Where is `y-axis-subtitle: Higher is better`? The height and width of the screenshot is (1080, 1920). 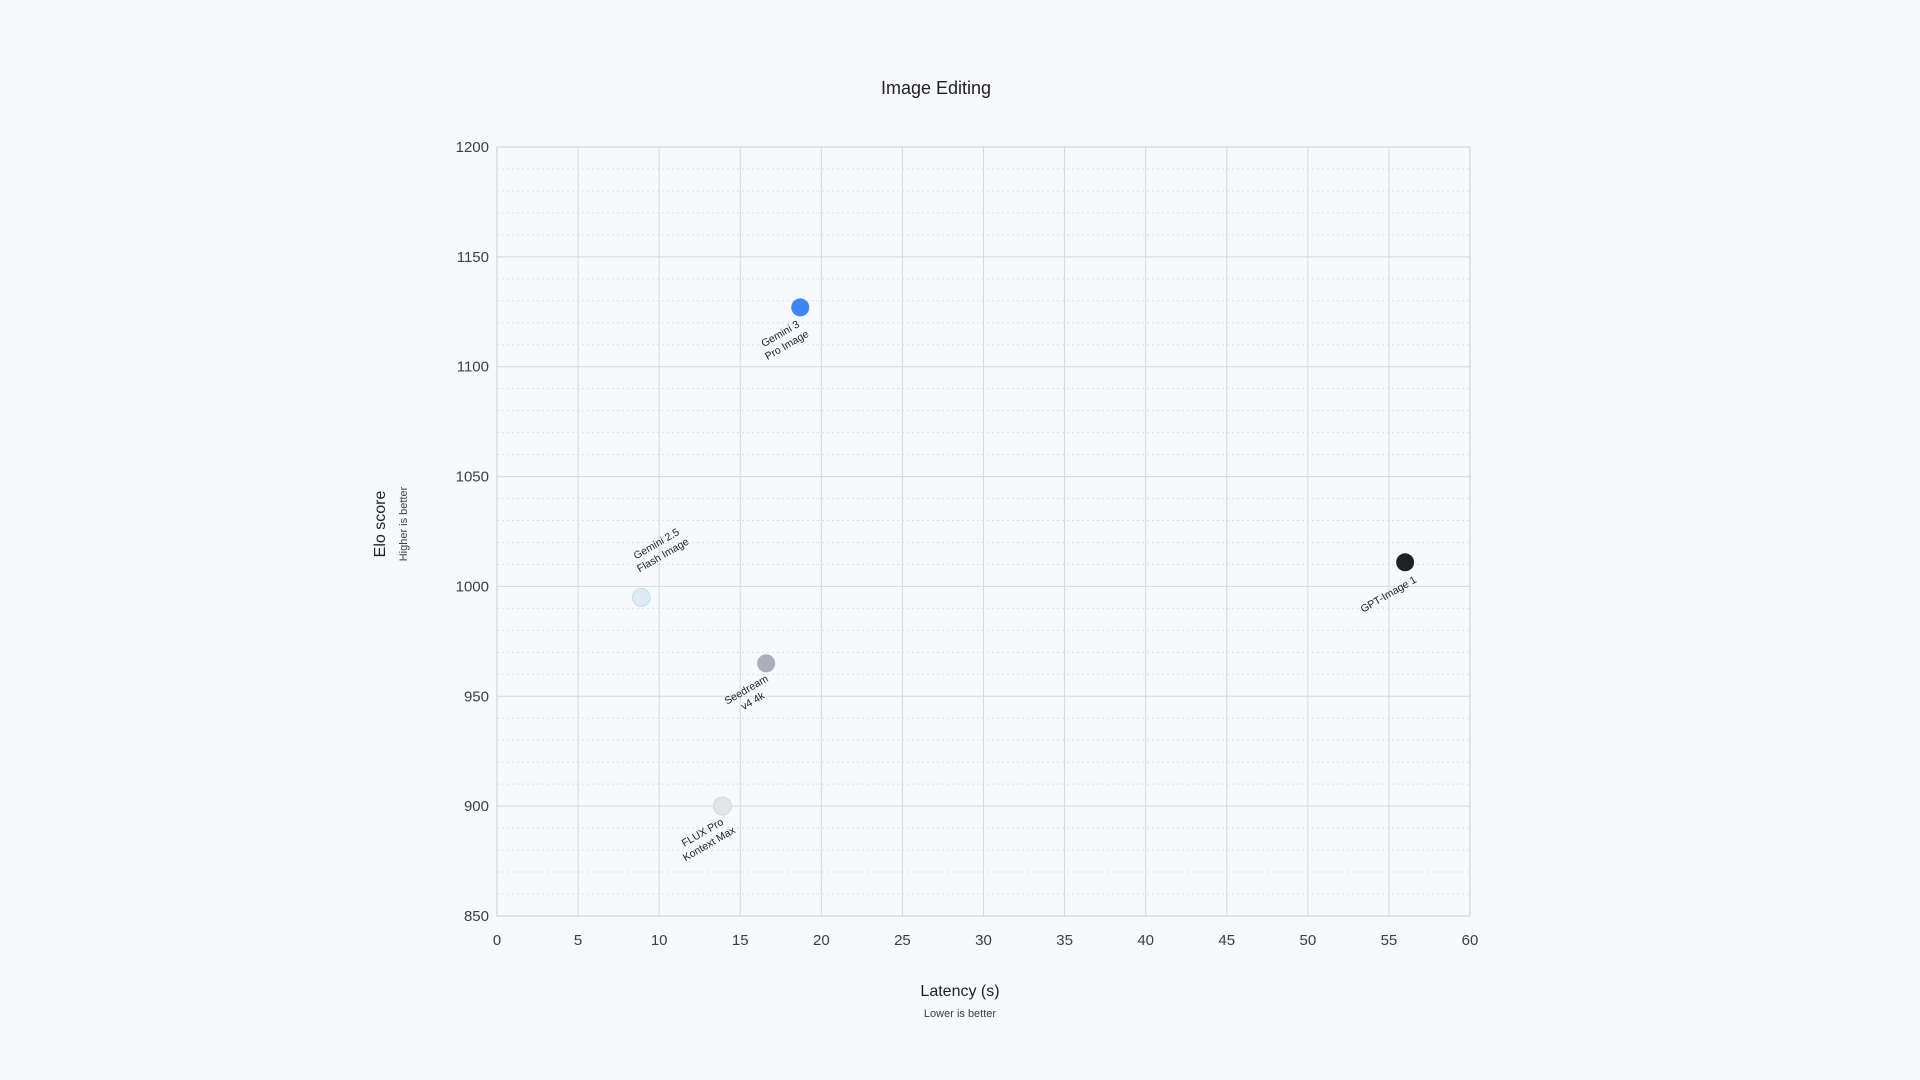 y-axis-subtitle: Higher is better is located at coordinates (404, 523).